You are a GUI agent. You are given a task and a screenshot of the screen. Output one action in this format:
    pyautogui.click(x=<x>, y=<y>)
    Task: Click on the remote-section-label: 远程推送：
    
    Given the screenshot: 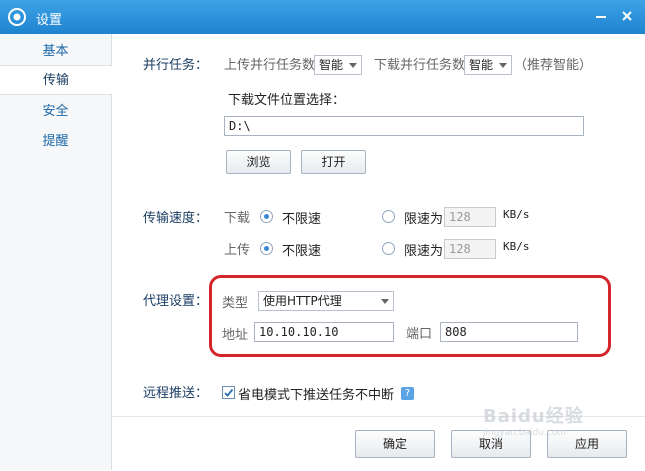 What is the action you would take?
    pyautogui.click(x=176, y=393)
    